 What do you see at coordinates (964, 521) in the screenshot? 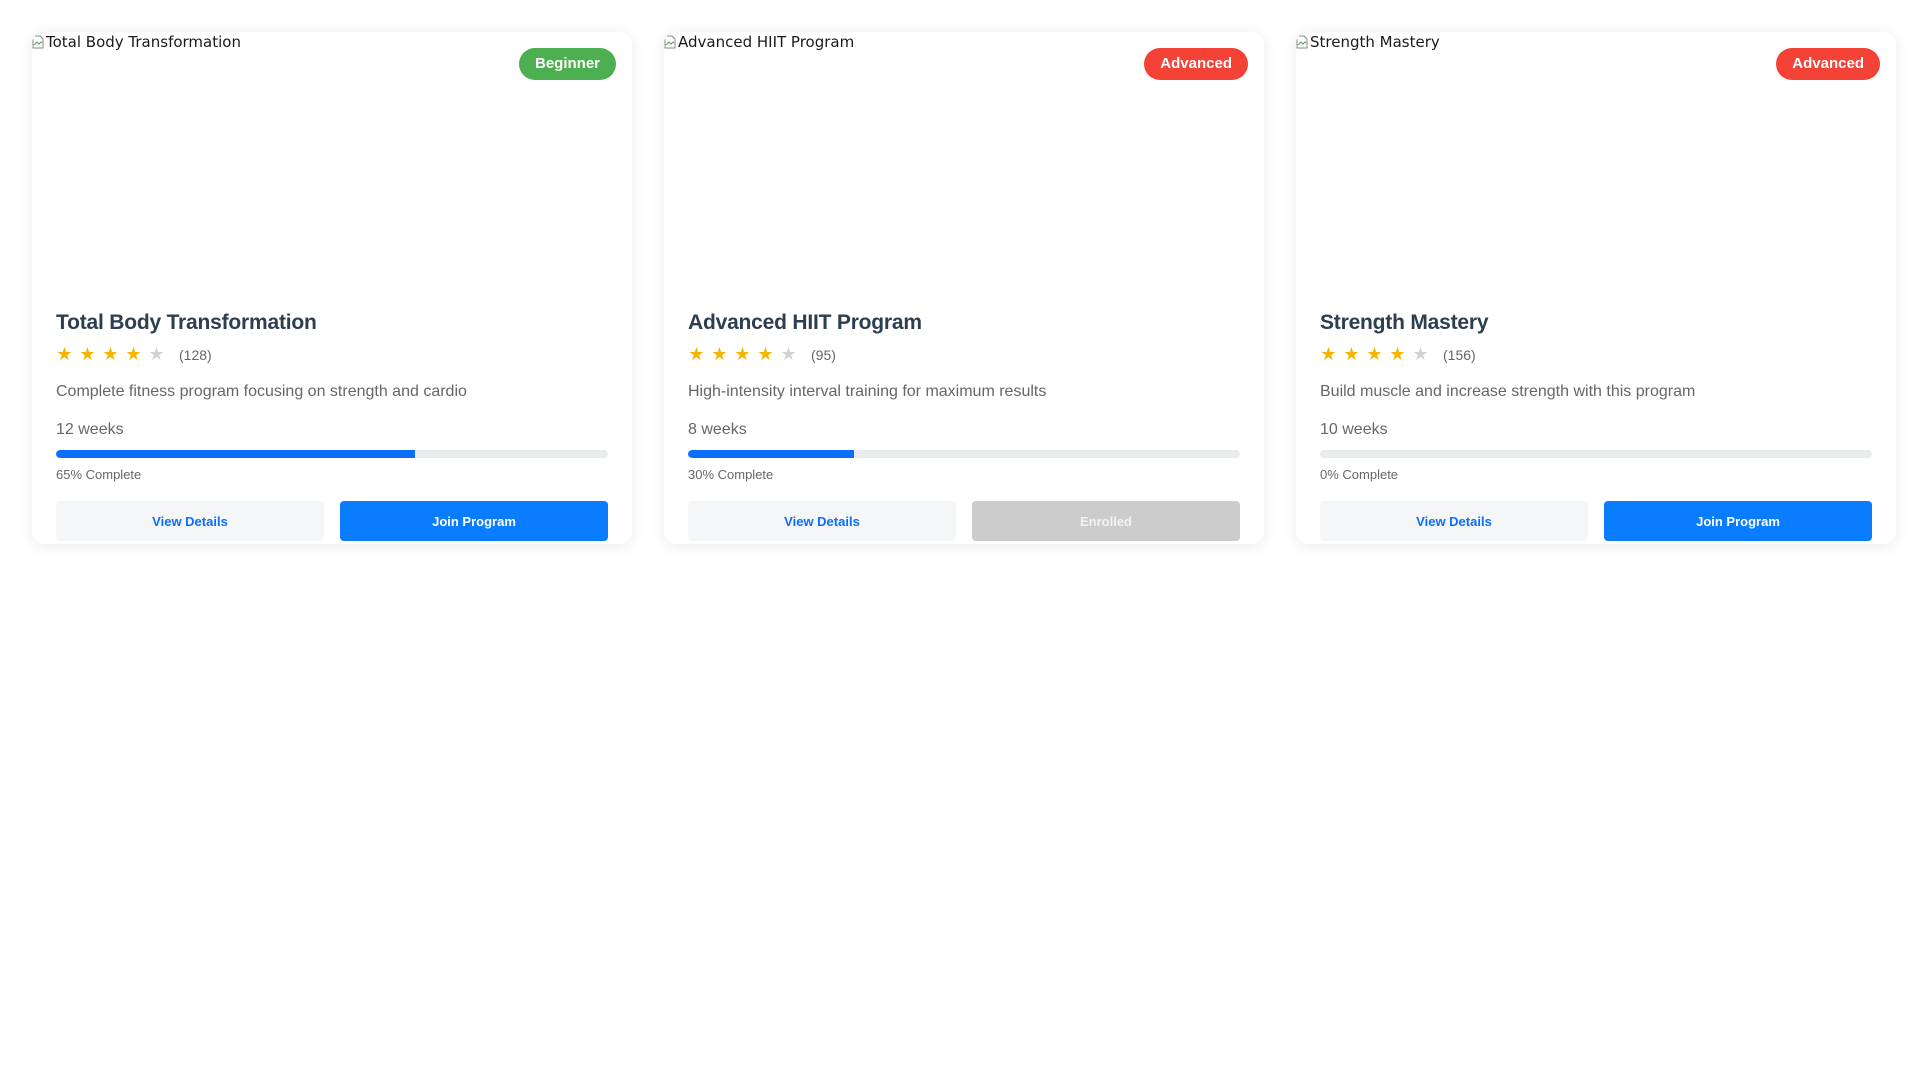
I see `card-actions: View Details Enrolled` at bounding box center [964, 521].